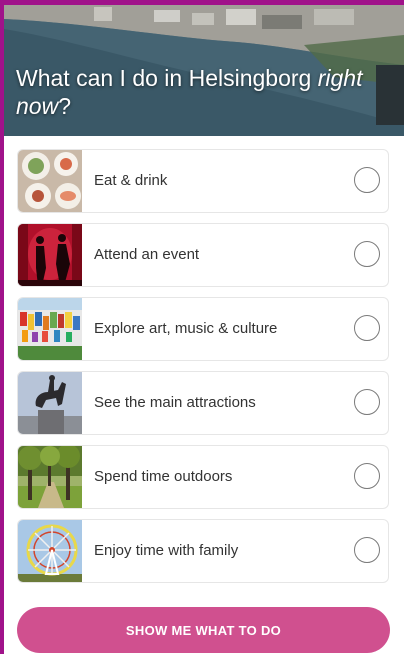 The width and height of the screenshot is (404, 654). What do you see at coordinates (203, 255) in the screenshot?
I see `option-attend-event: Attend an event` at bounding box center [203, 255].